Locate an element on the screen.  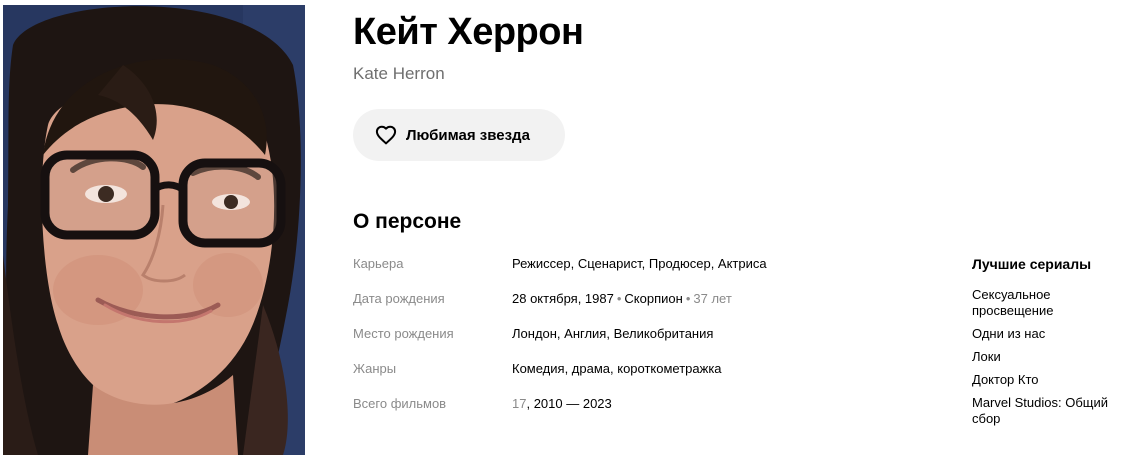
info-key: Дата рождения is located at coordinates (399, 298).